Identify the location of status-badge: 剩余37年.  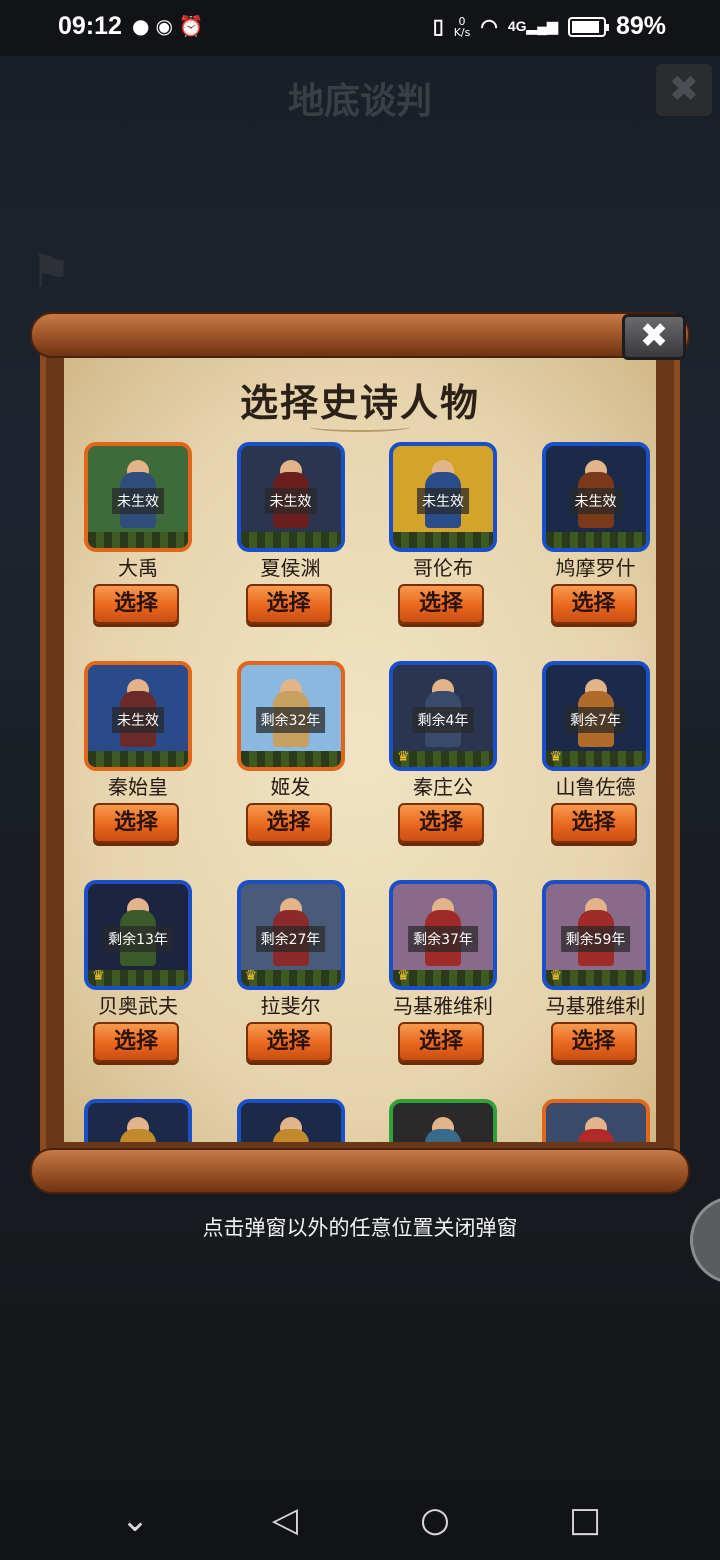
(443, 939).